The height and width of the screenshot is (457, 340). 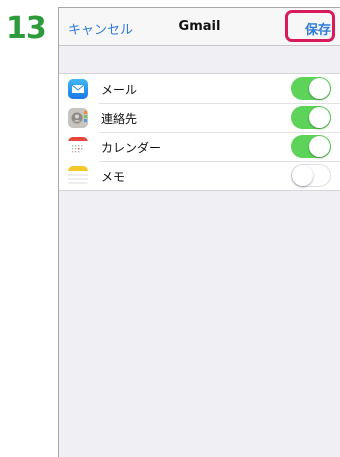 What do you see at coordinates (311, 146) in the screenshot?
I see `calendar-toggle` at bounding box center [311, 146].